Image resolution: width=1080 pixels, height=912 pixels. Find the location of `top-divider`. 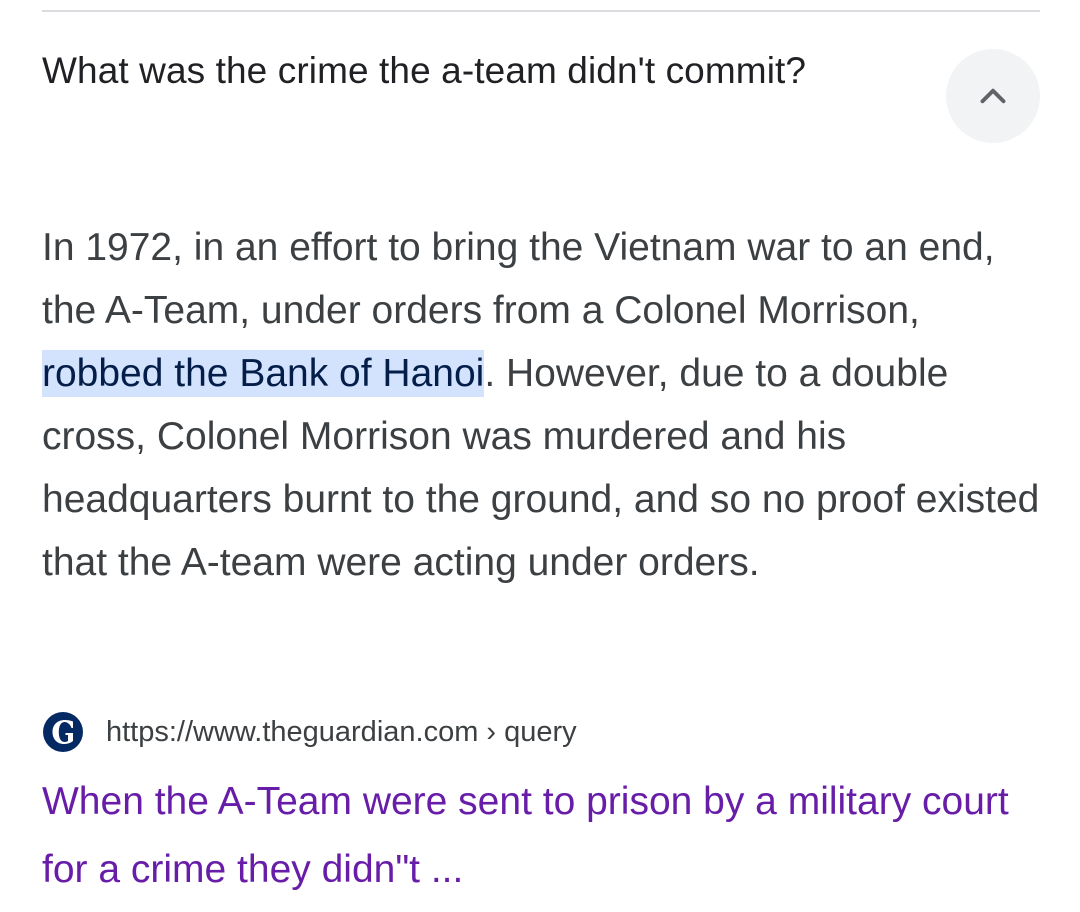

top-divider is located at coordinates (541, 11).